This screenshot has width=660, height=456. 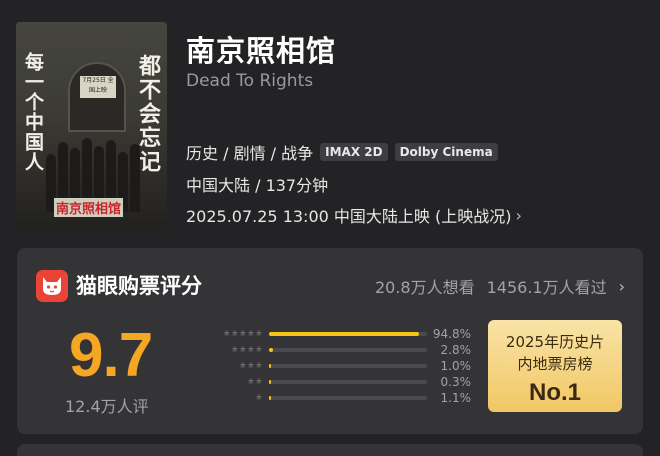 I want to click on distribution-percent: 1.0%, so click(x=456, y=366).